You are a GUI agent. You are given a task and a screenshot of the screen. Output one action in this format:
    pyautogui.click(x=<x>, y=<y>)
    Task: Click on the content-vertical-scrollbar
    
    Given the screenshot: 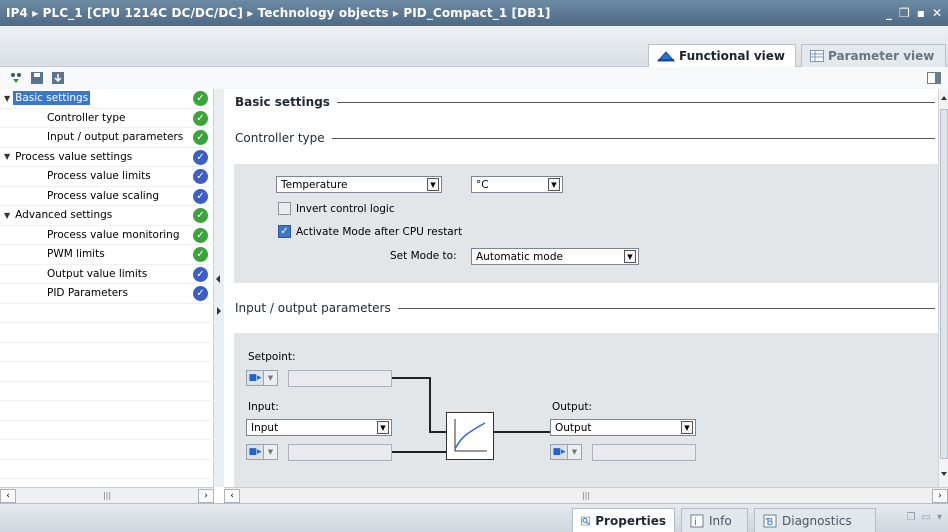 What is the action you would take?
    pyautogui.click(x=943, y=288)
    